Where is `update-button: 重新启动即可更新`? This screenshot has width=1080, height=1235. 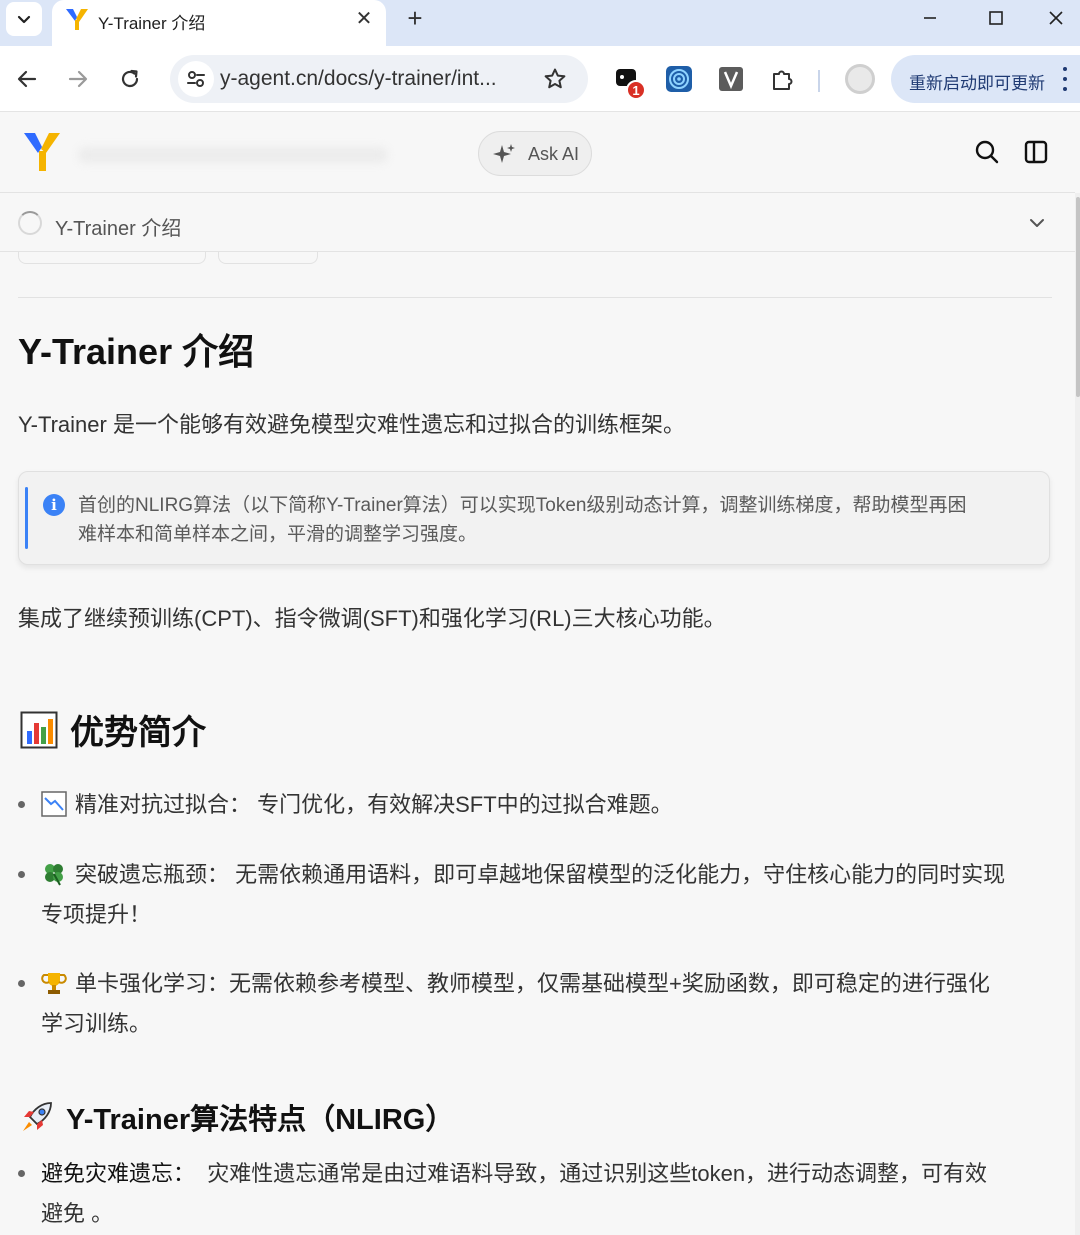 update-button: 重新启动即可更新 is located at coordinates (985, 79).